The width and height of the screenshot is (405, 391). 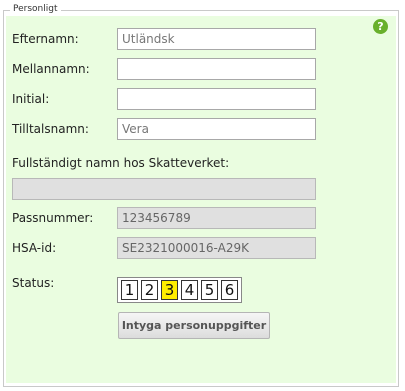 What do you see at coordinates (216, 39) in the screenshot?
I see `efternamn-input: Utländsk` at bounding box center [216, 39].